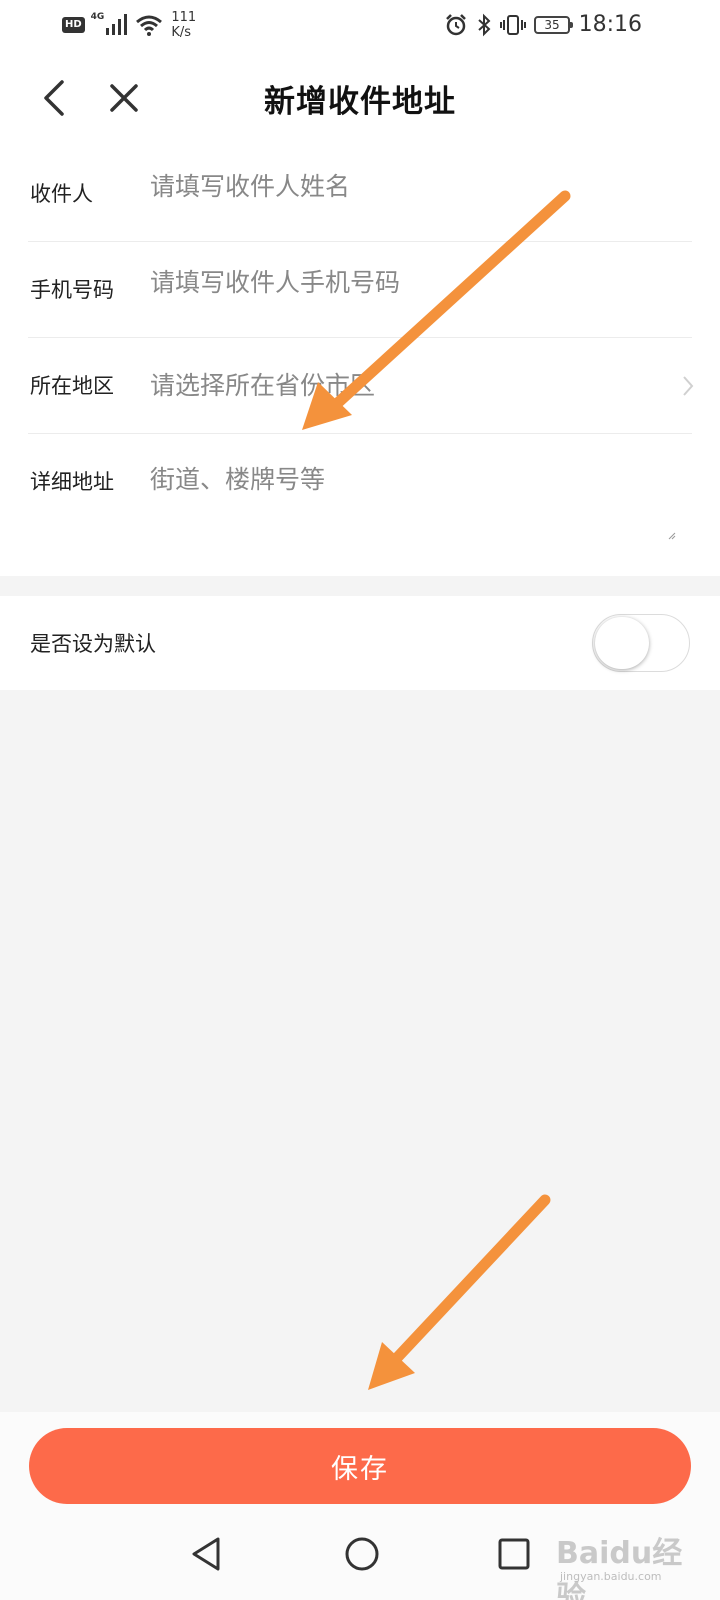  Describe the element at coordinates (405, 282) in the screenshot. I see `phone-input` at that location.